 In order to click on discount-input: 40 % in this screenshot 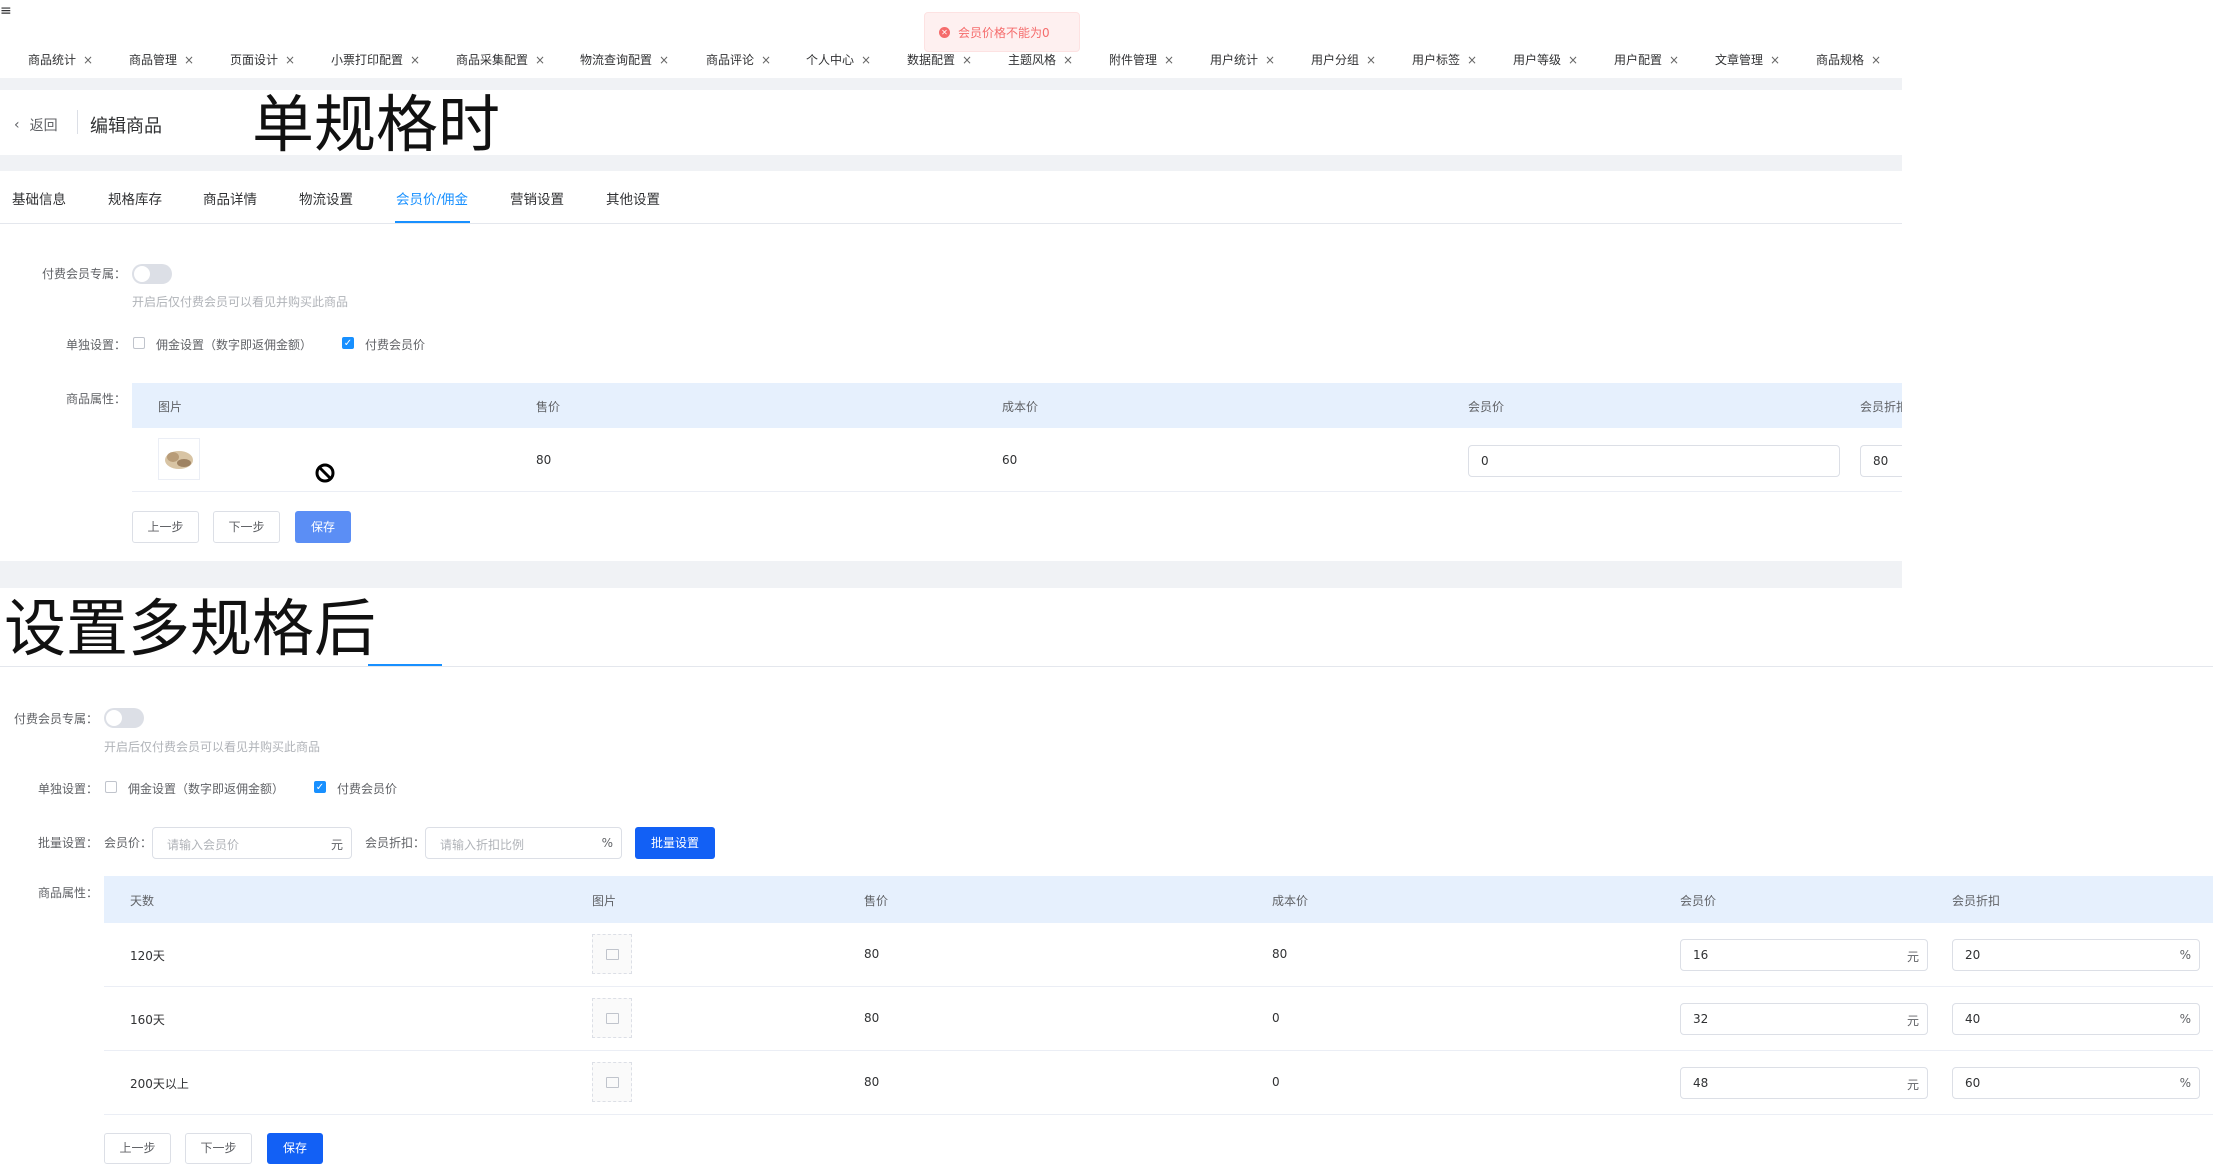, I will do `click(2076, 1019)`.